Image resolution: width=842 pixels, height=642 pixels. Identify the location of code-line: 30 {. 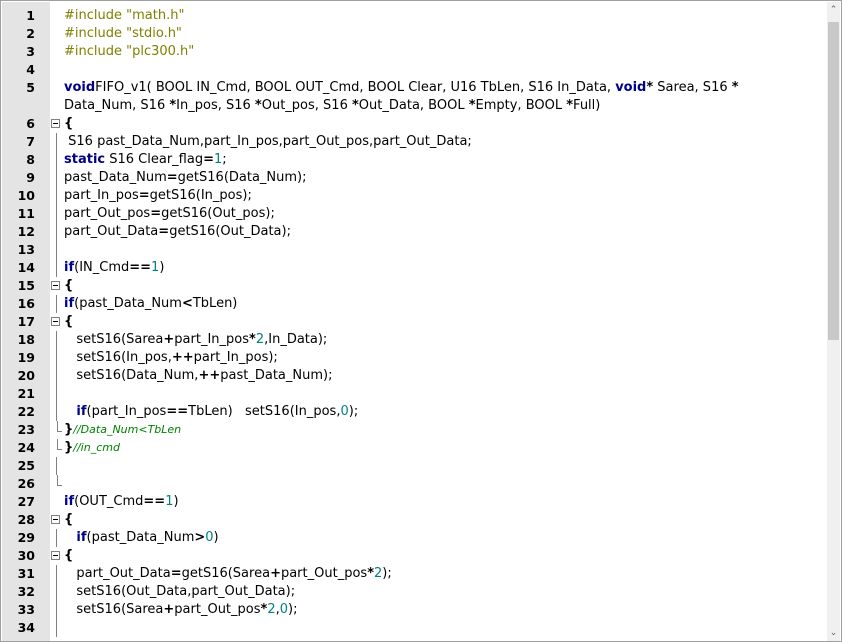
(415, 556).